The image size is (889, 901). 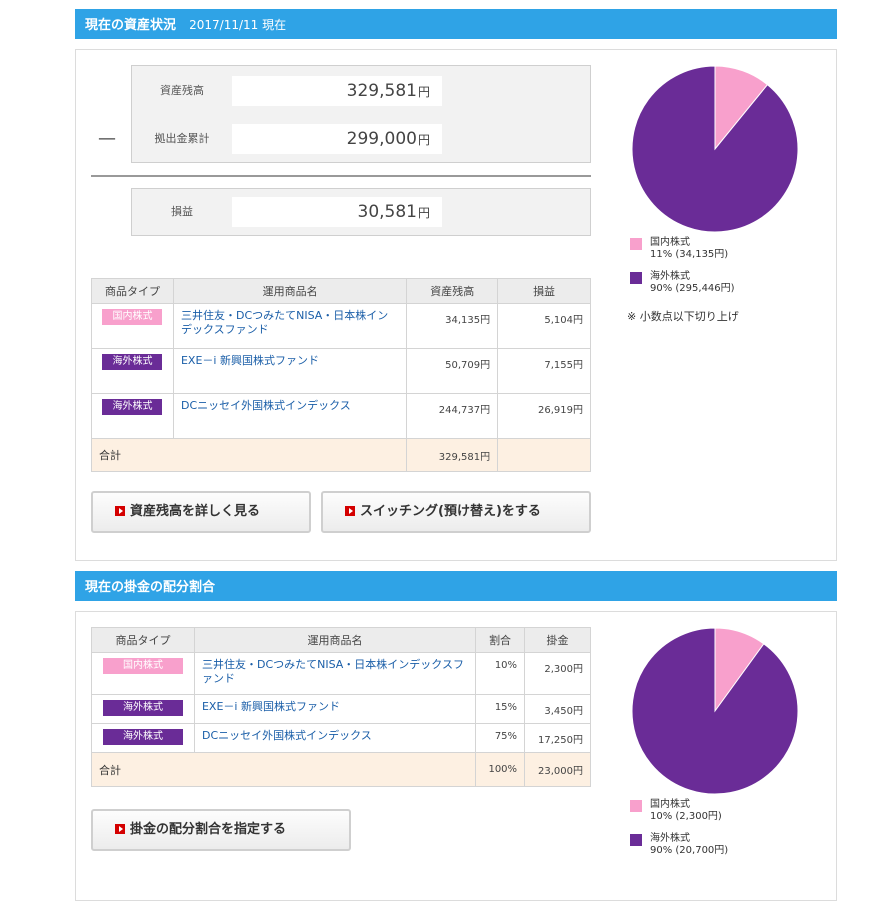 I want to click on legend-detail: 10% (2,300円), so click(x=686, y=816).